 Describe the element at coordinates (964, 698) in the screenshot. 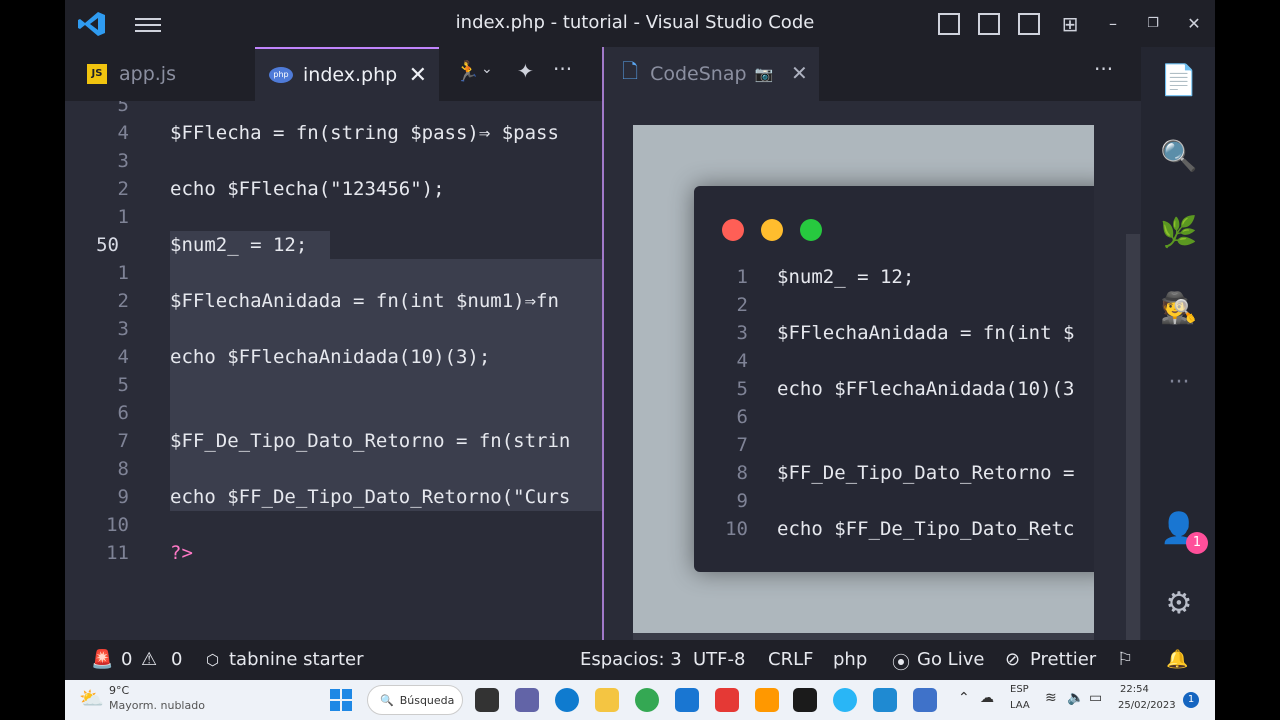

I see `chevron-up-icon: ⌃` at that location.